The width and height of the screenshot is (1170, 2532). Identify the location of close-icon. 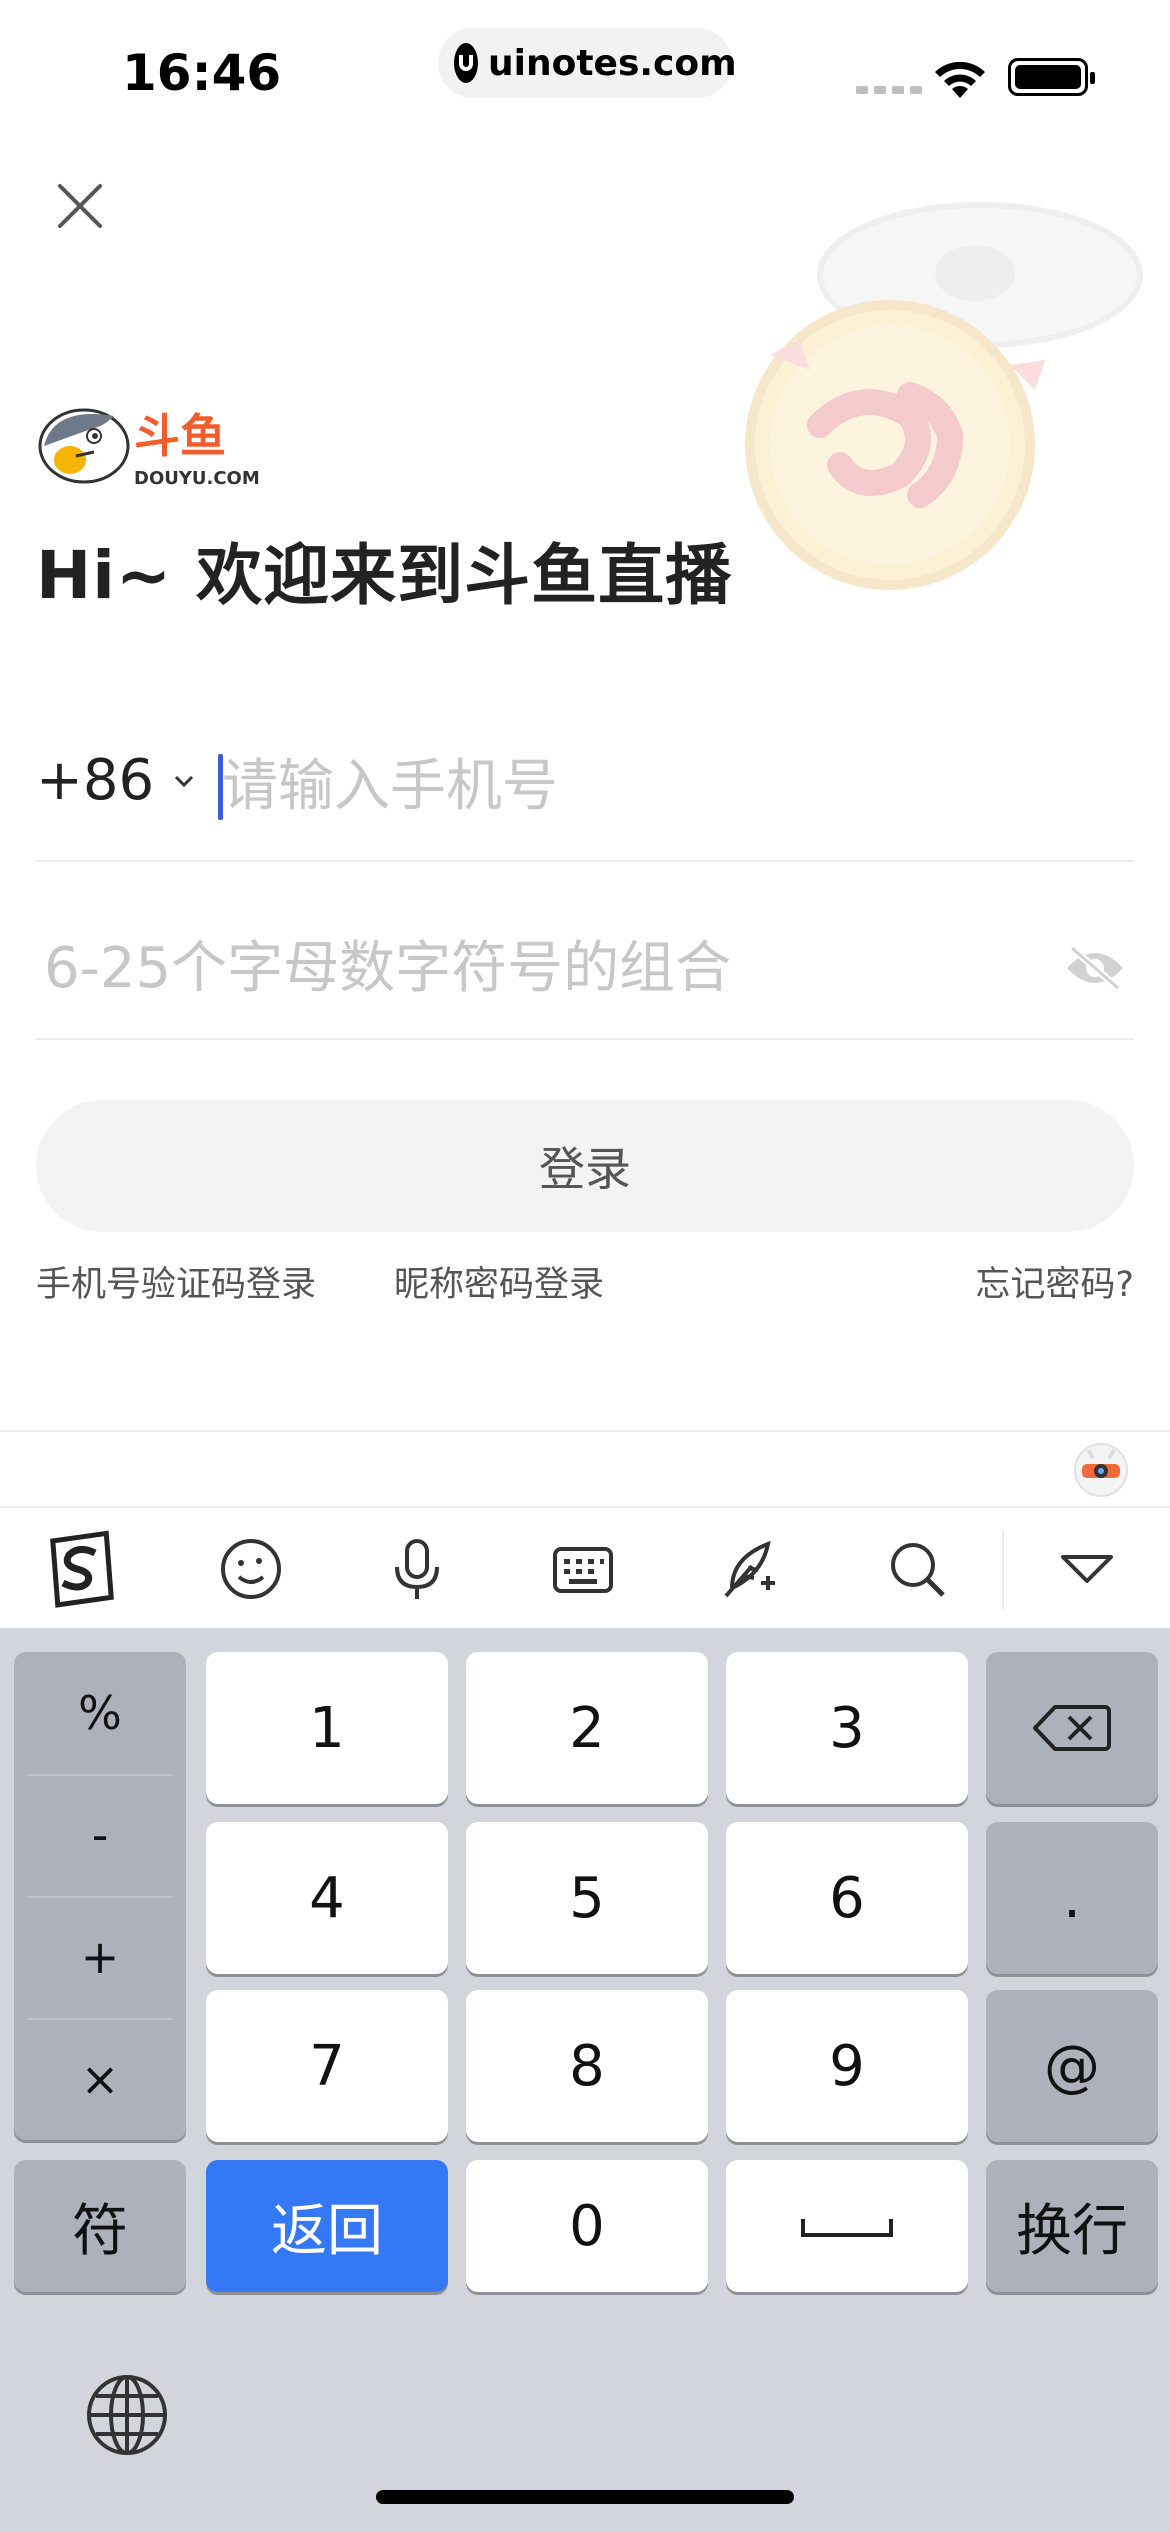
(80, 206).